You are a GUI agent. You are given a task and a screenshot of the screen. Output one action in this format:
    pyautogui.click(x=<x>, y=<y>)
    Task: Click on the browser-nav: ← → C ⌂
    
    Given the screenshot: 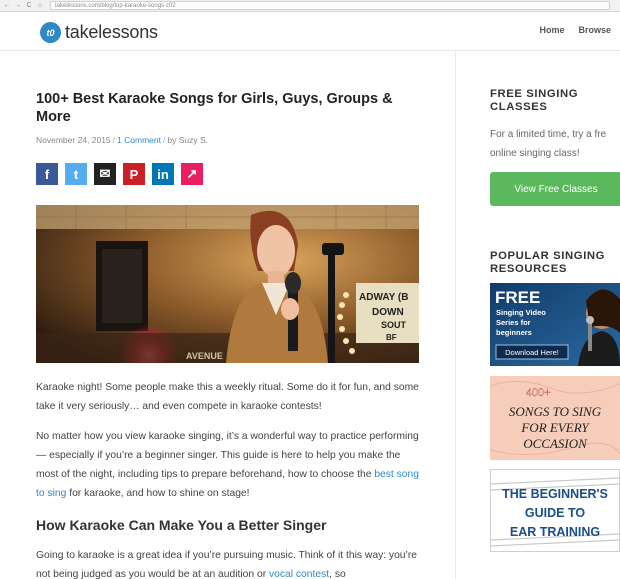 What is the action you would take?
    pyautogui.click(x=22, y=6)
    